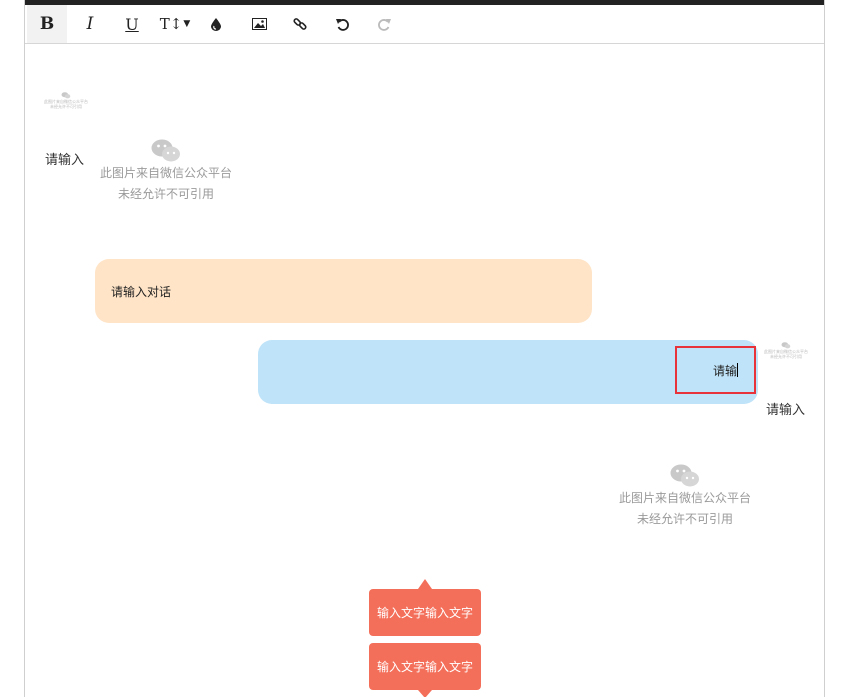  I want to click on text-cursor, so click(737, 370).